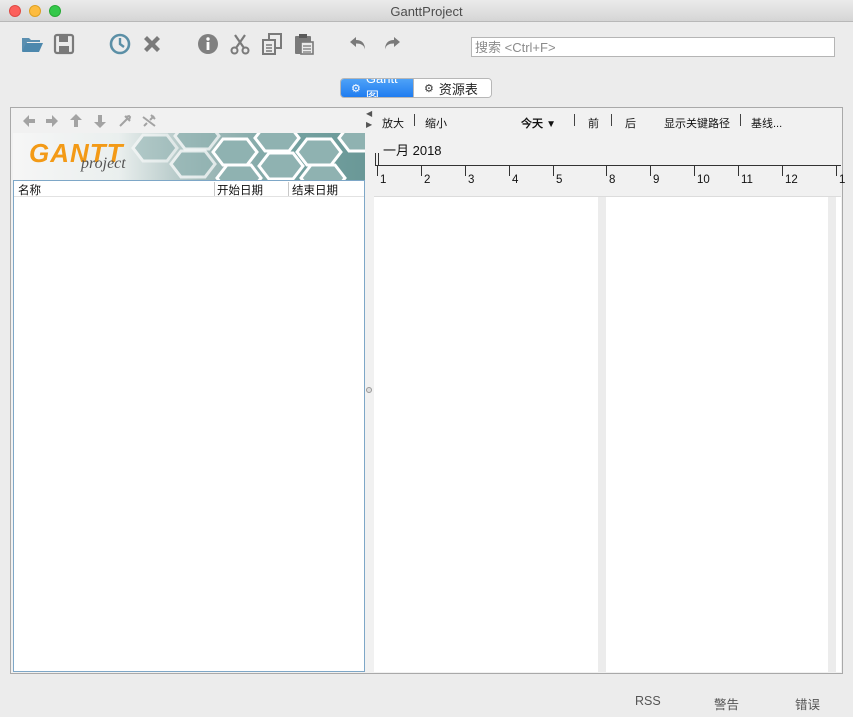 This screenshot has width=853, height=717. What do you see at coordinates (653, 47) in the screenshot?
I see `search-input` at bounding box center [653, 47].